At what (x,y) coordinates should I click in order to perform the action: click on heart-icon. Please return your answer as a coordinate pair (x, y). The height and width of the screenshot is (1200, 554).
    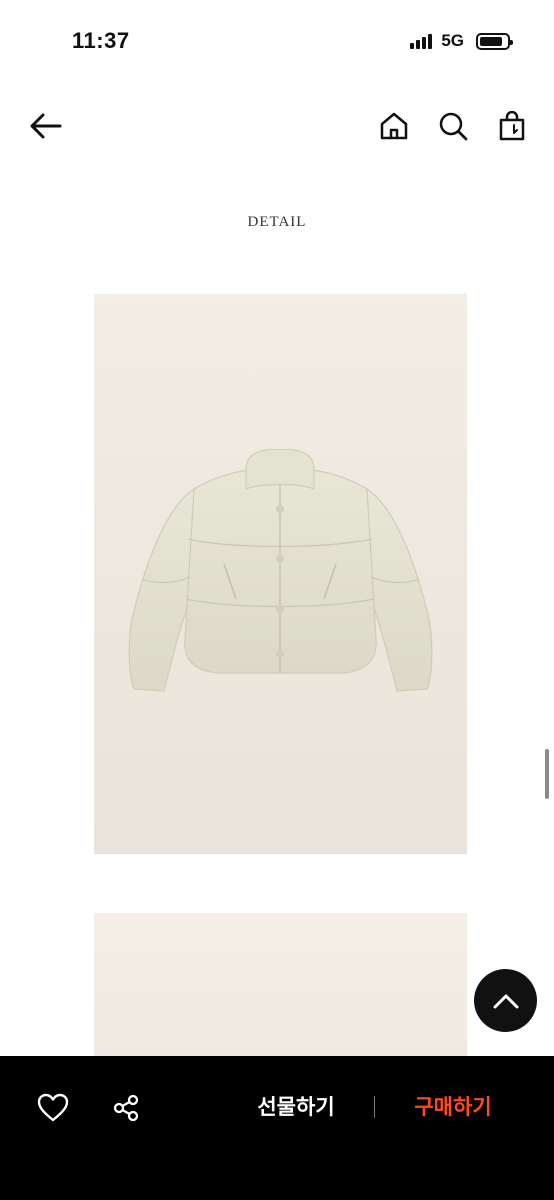
    Looking at the image, I should click on (53, 1107).